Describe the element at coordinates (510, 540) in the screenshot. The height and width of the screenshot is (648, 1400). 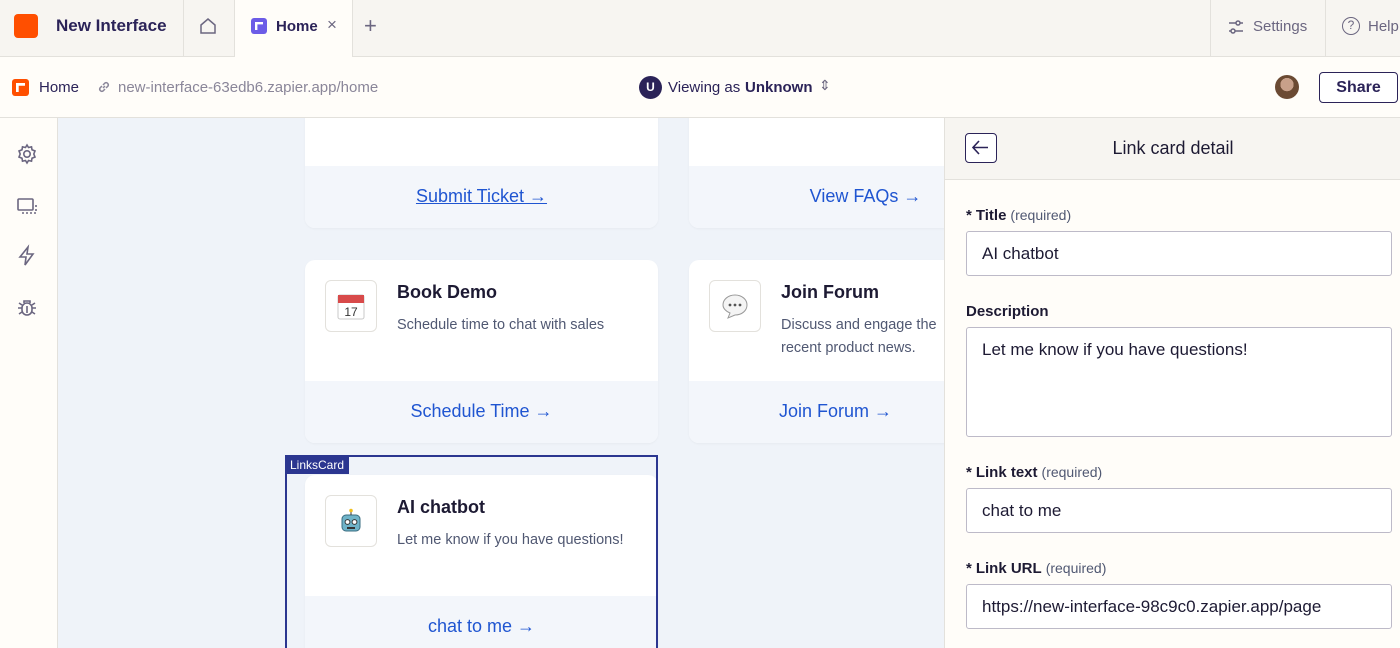
I see `card-description: Let me know if you have questions!` at that location.